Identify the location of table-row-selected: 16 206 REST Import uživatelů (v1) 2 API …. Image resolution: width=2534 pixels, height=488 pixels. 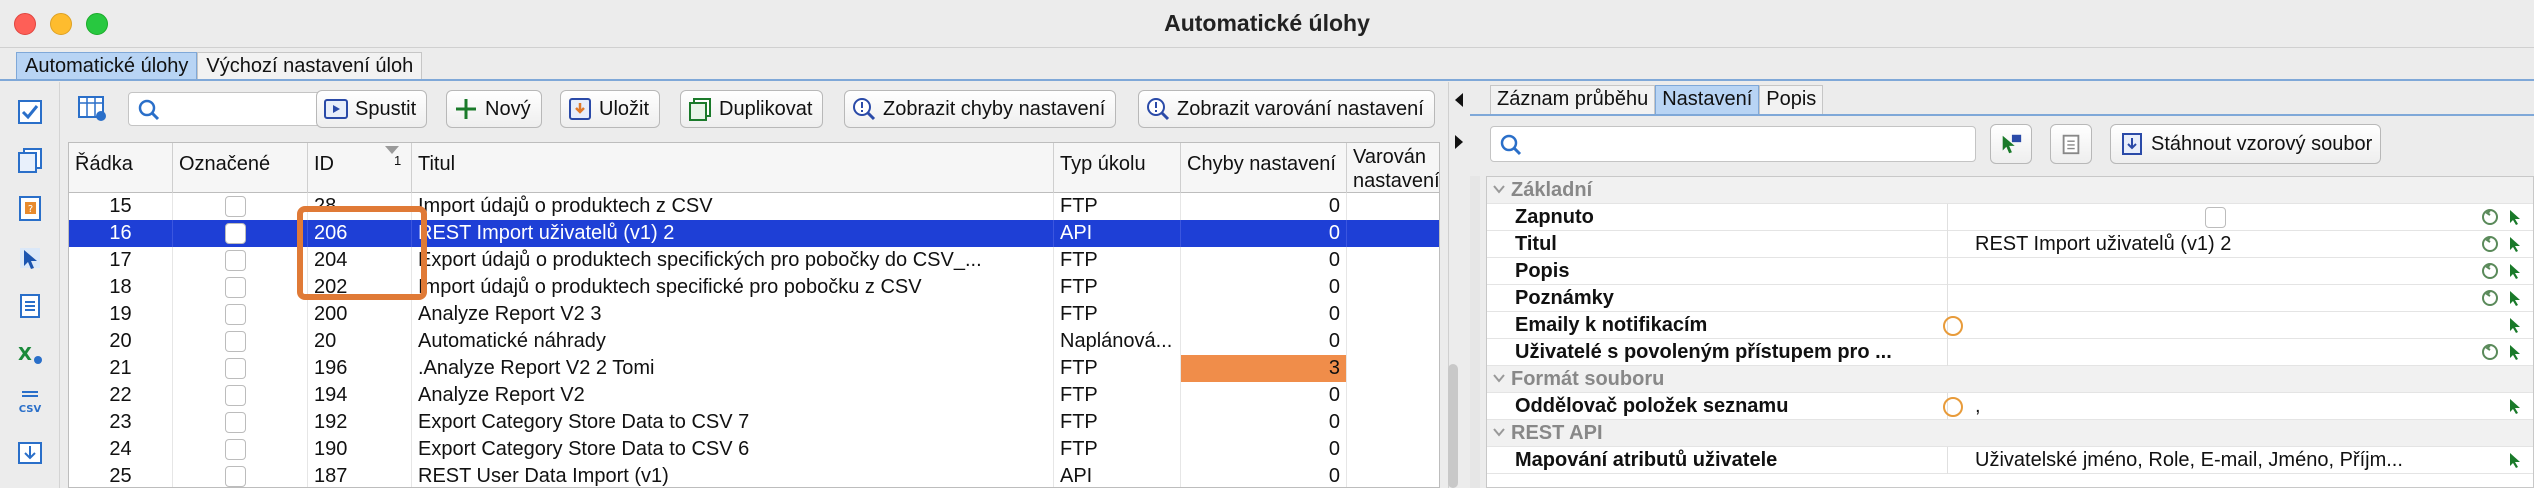
(754, 233).